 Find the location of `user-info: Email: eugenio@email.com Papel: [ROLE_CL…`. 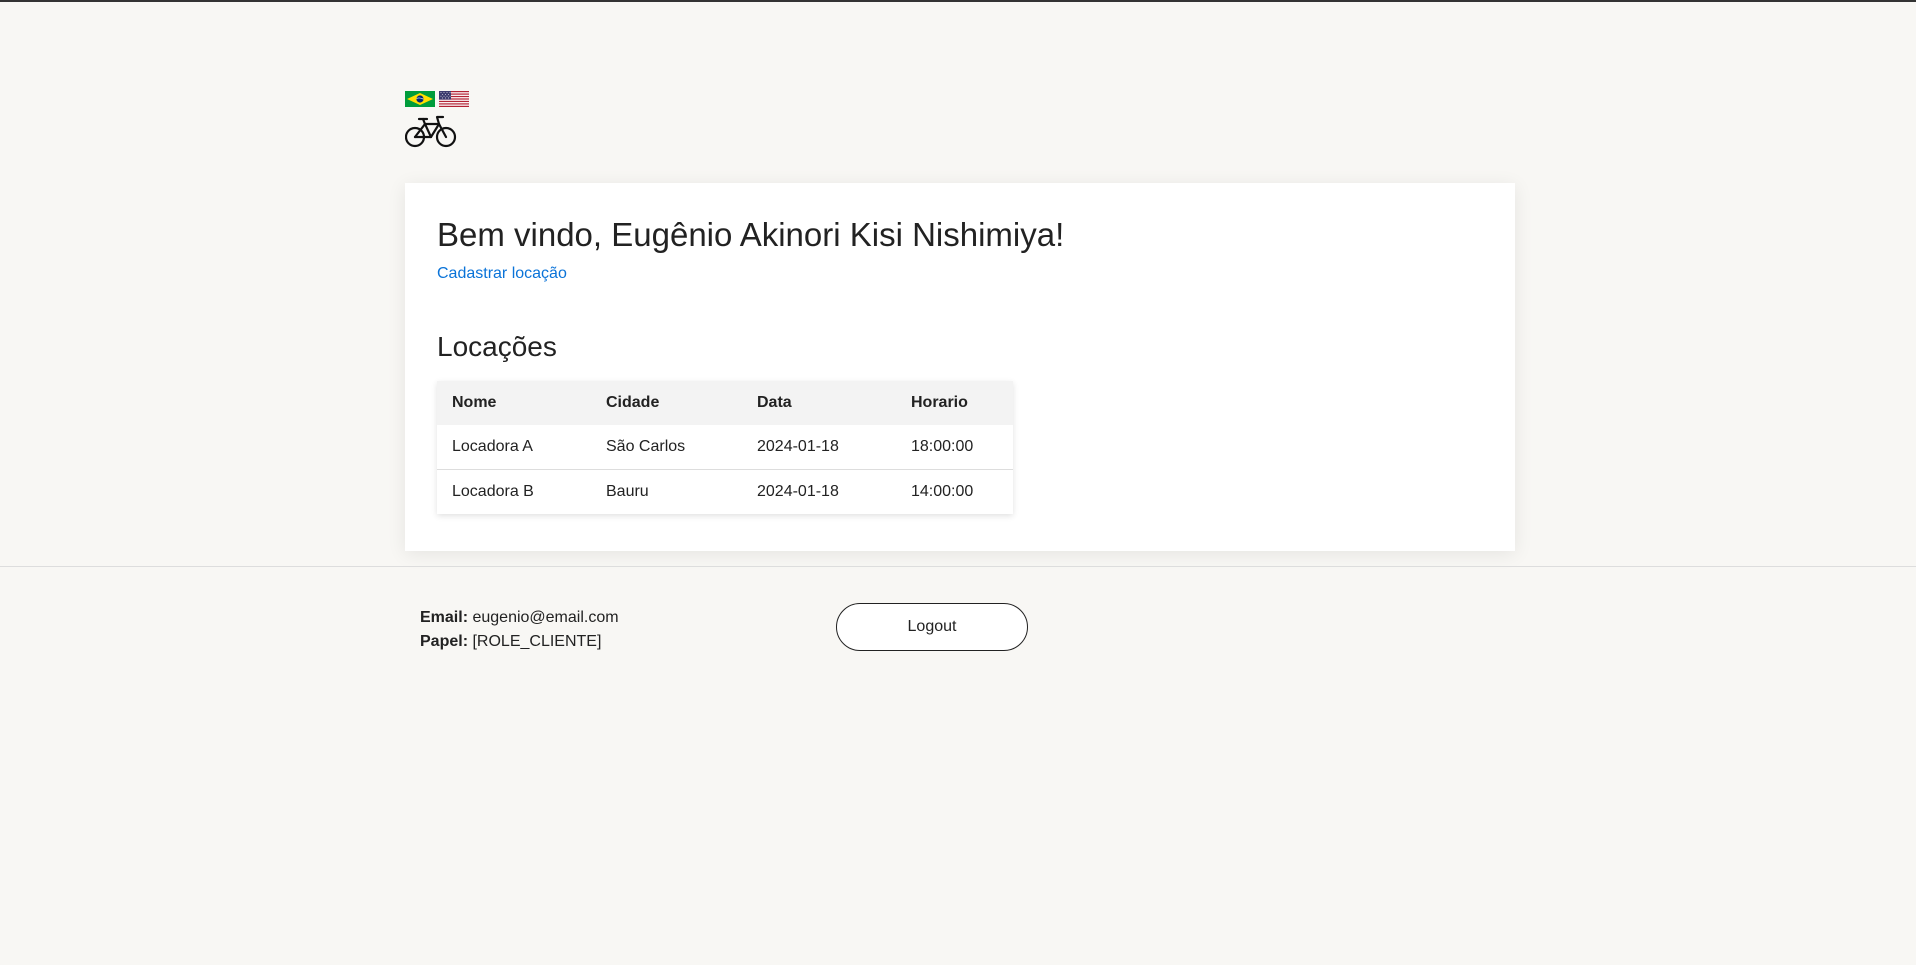

user-info: Email: eugenio@email.com Papel: [ROLE_CL… is located at coordinates (519, 630).